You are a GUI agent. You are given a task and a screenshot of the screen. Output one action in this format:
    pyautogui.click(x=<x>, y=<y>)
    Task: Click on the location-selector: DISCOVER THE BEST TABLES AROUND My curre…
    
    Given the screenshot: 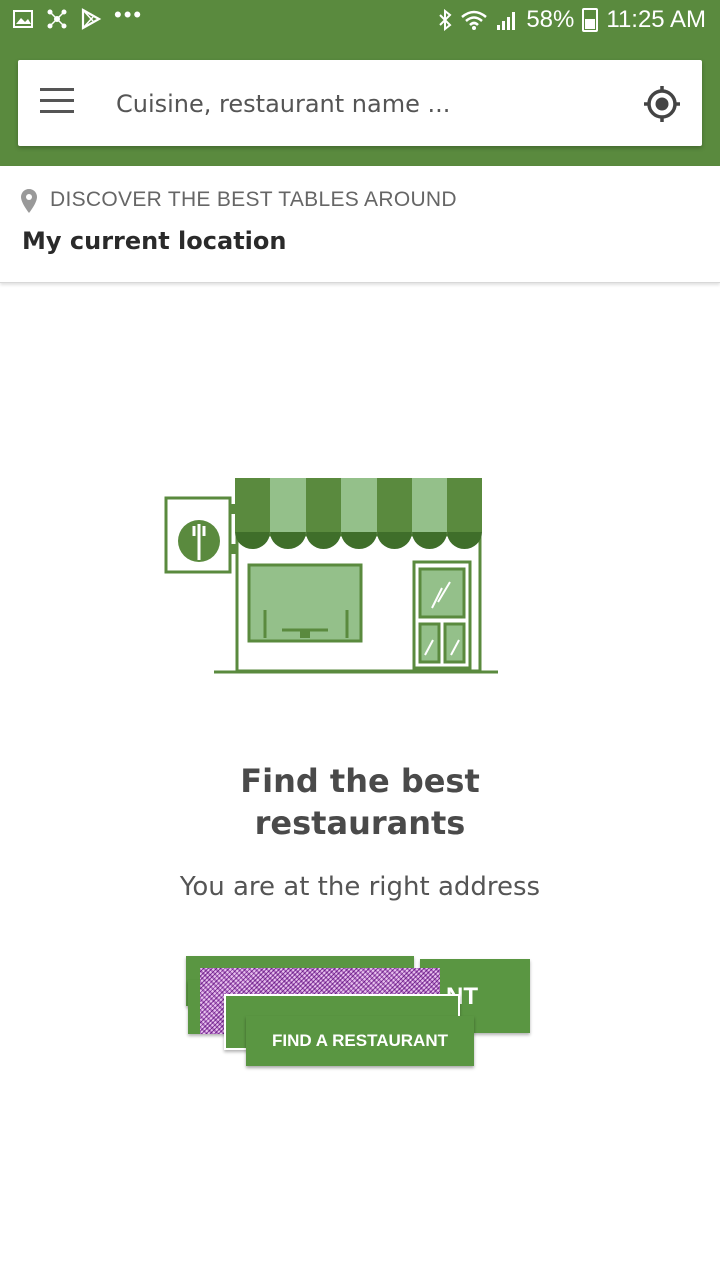 What is the action you would take?
    pyautogui.click(x=360, y=224)
    